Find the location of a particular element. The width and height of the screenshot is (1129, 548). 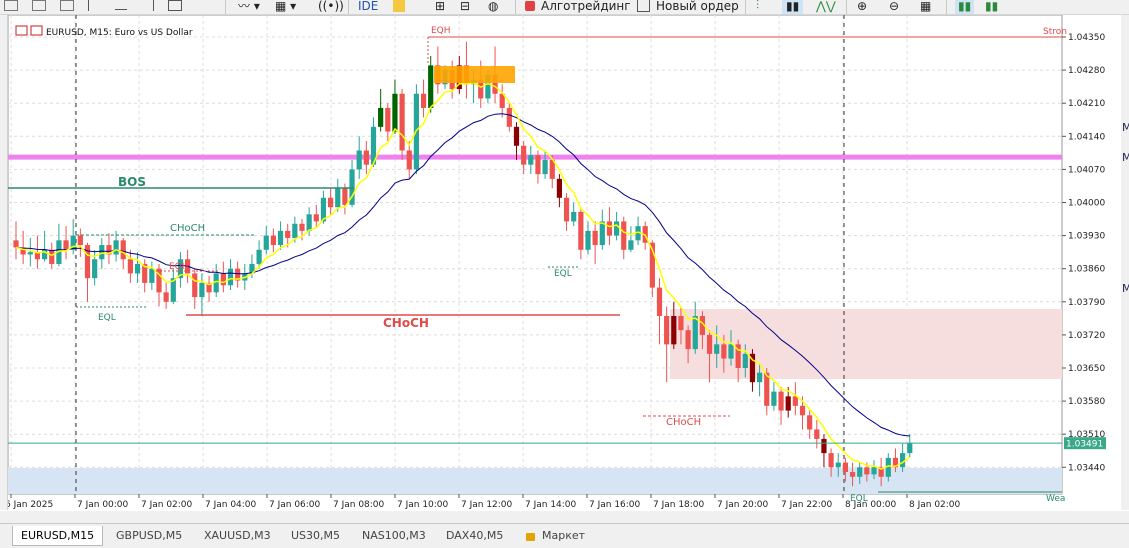

new-order-button: Новый ордер is located at coordinates (688, 7).